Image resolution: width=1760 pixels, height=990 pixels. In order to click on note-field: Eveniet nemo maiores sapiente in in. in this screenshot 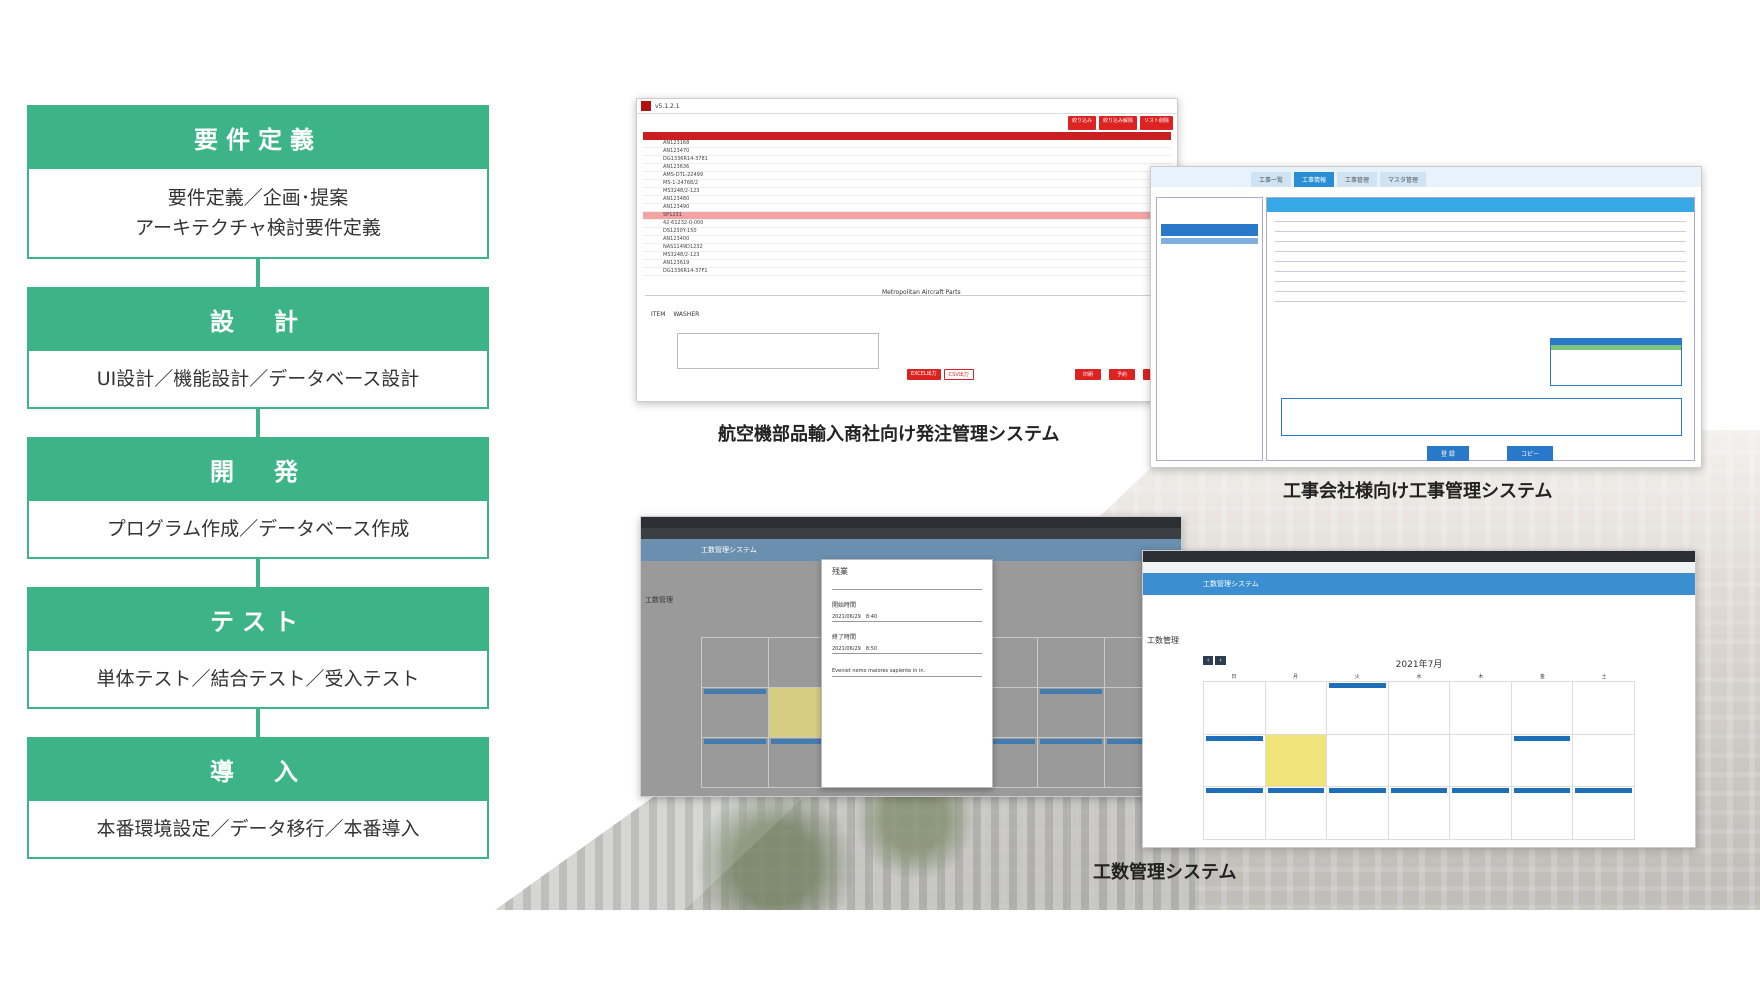, I will do `click(907, 672)`.